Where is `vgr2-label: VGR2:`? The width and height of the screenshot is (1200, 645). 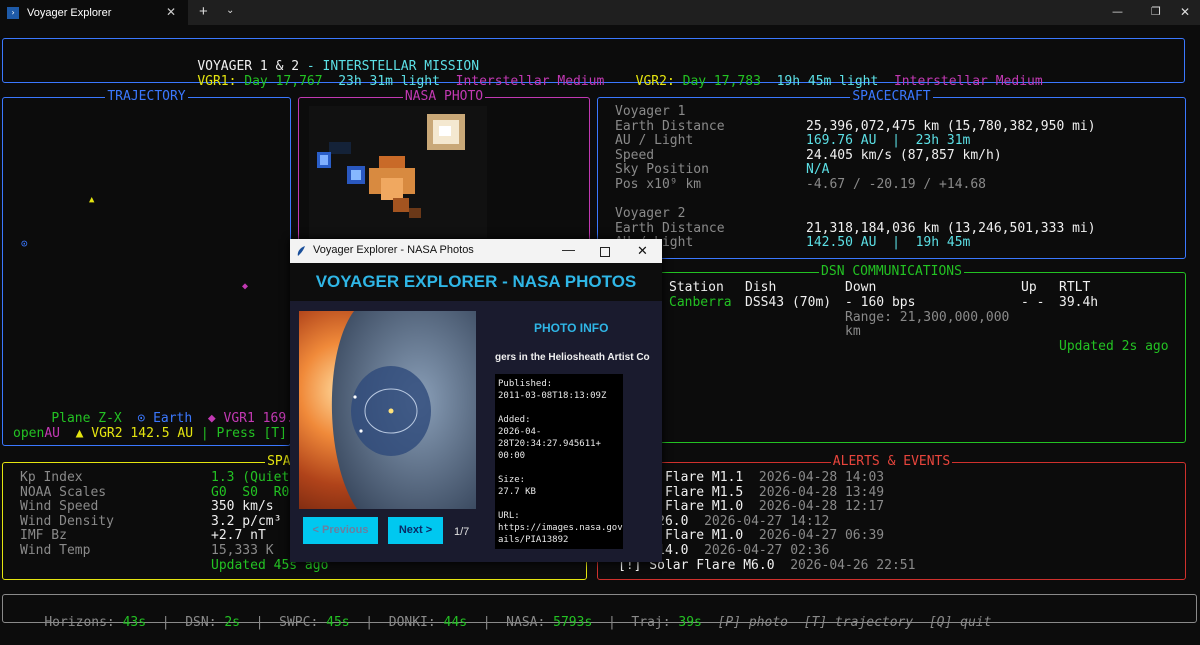 vgr2-label: VGR2: is located at coordinates (655, 81).